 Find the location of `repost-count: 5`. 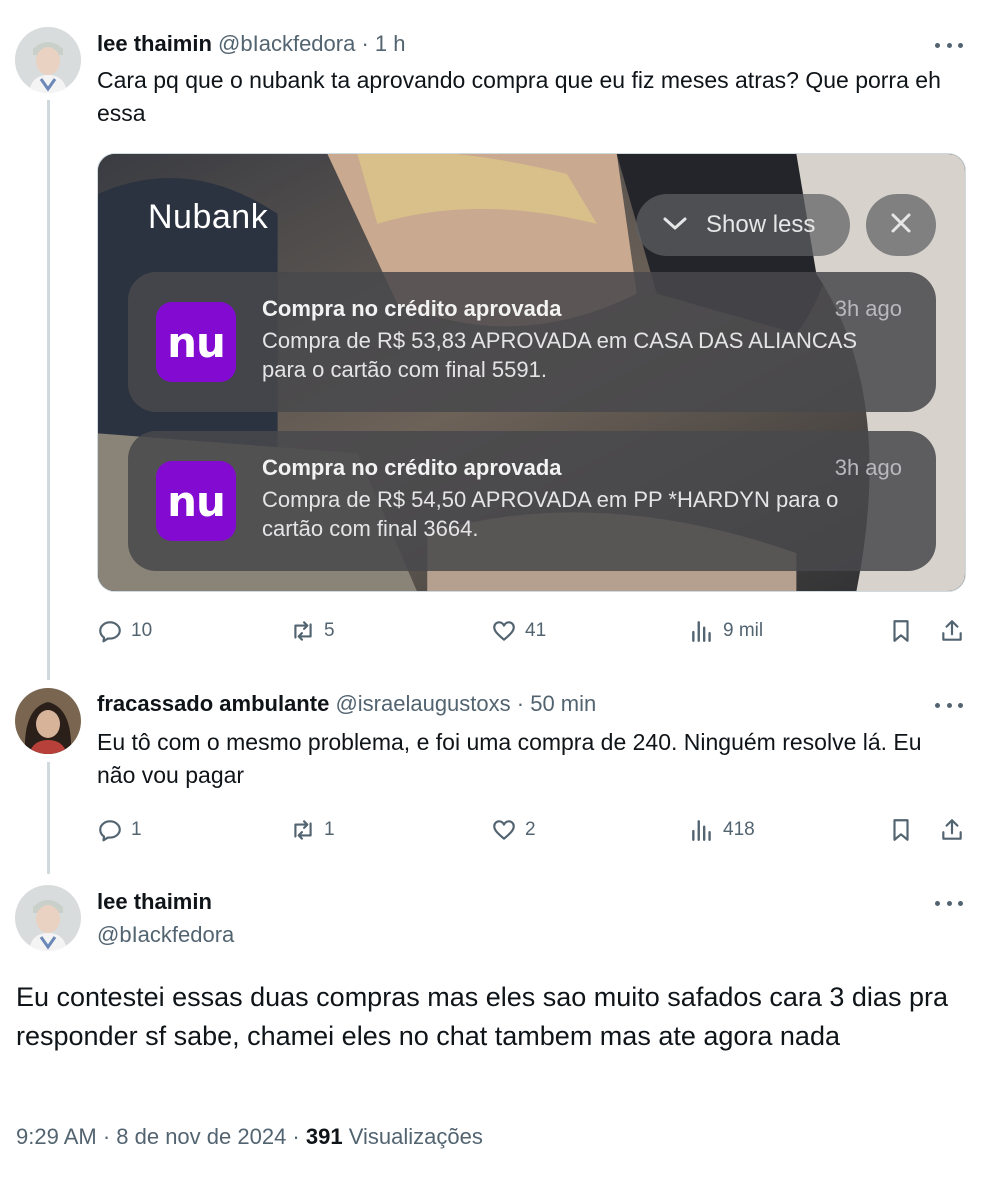

repost-count: 5 is located at coordinates (329, 630).